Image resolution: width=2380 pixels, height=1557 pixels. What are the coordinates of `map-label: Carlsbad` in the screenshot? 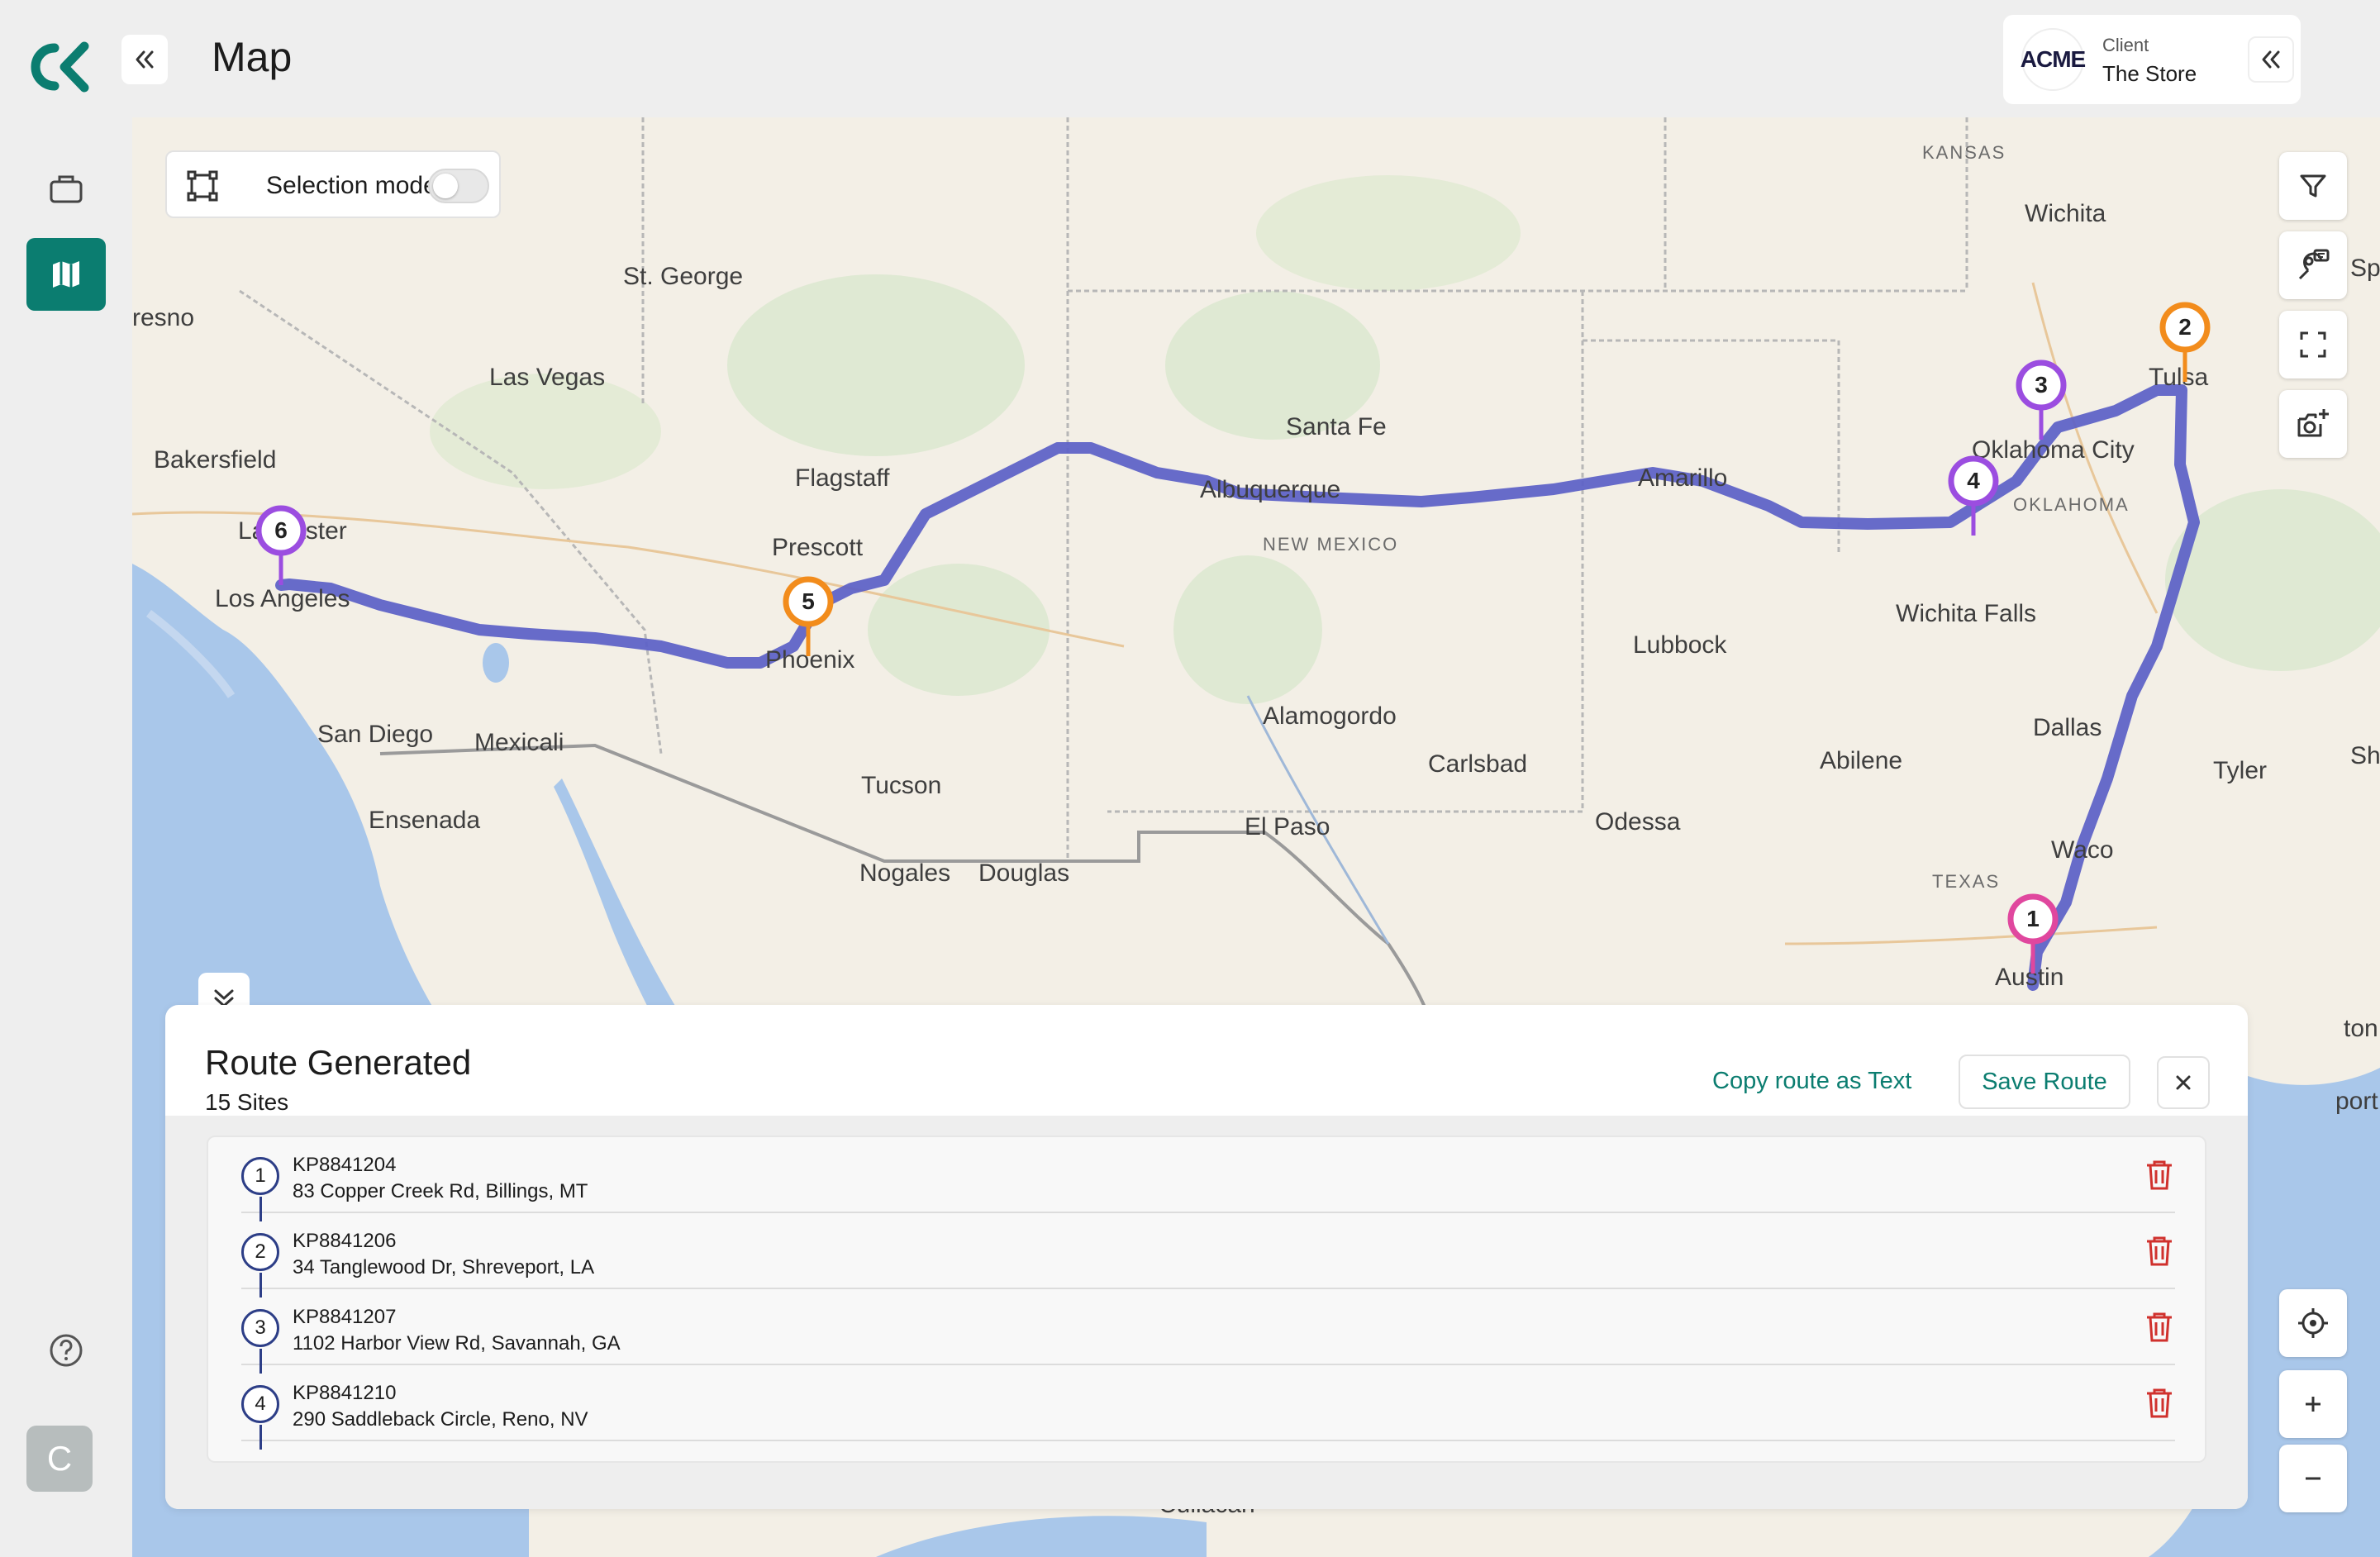 It's located at (1478, 764).